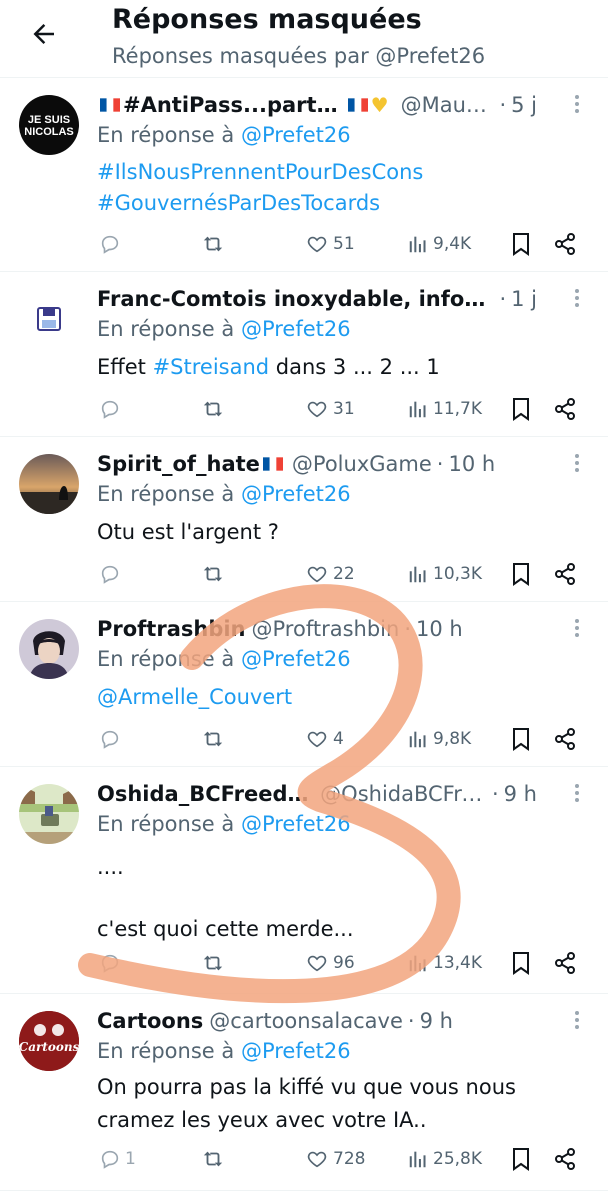  Describe the element at coordinates (150, 1021) in the screenshot. I see `author-name: Cartoons` at that location.